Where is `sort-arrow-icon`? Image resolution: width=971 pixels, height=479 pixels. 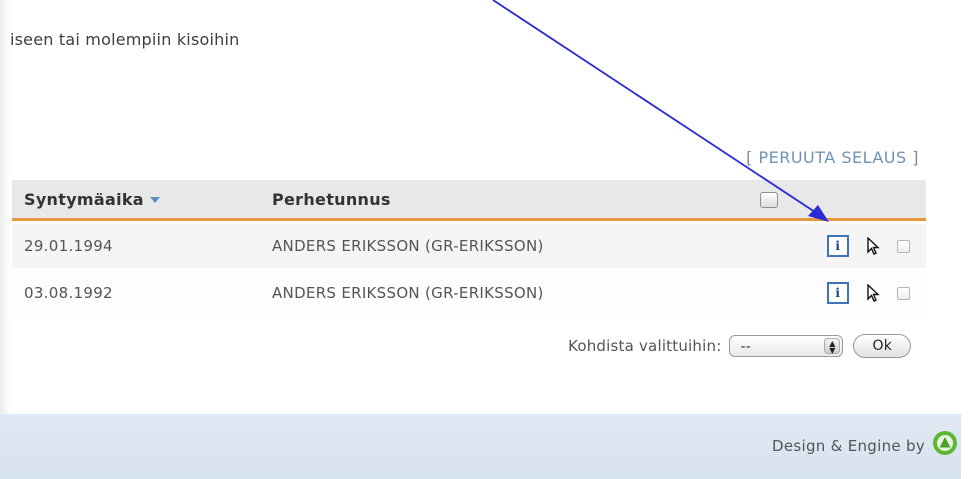
sort-arrow-icon is located at coordinates (154, 200).